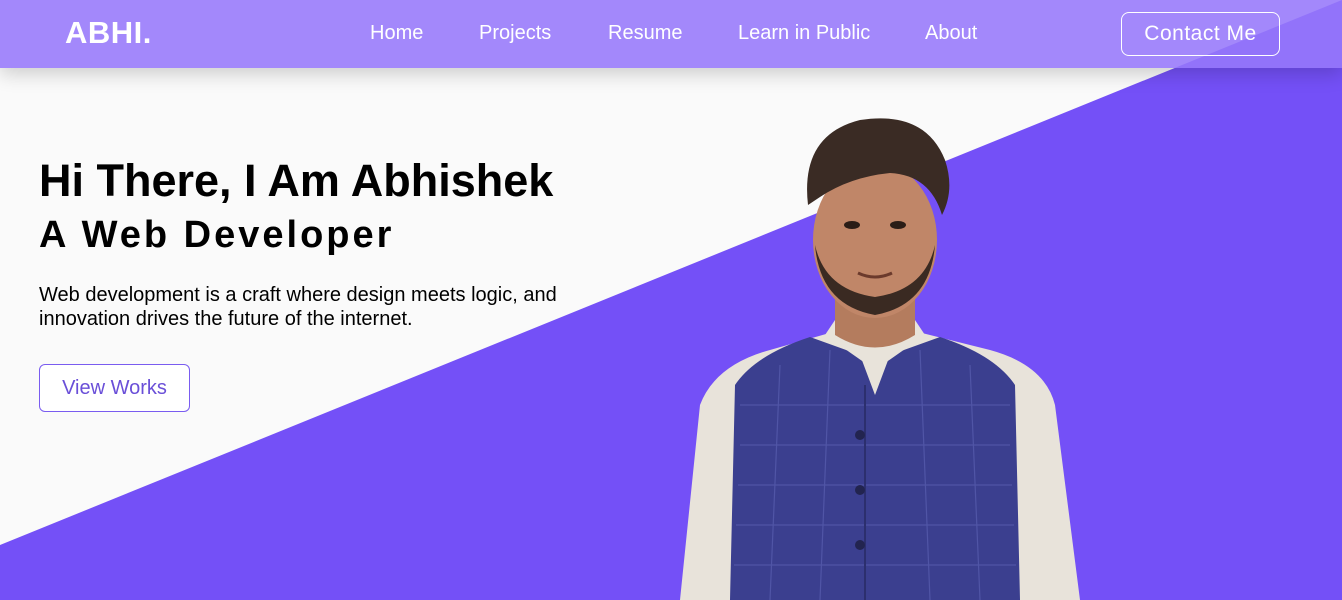 Image resolution: width=1342 pixels, height=600 pixels. What do you see at coordinates (1200, 34) in the screenshot?
I see `contact-me-button: Contact Me` at bounding box center [1200, 34].